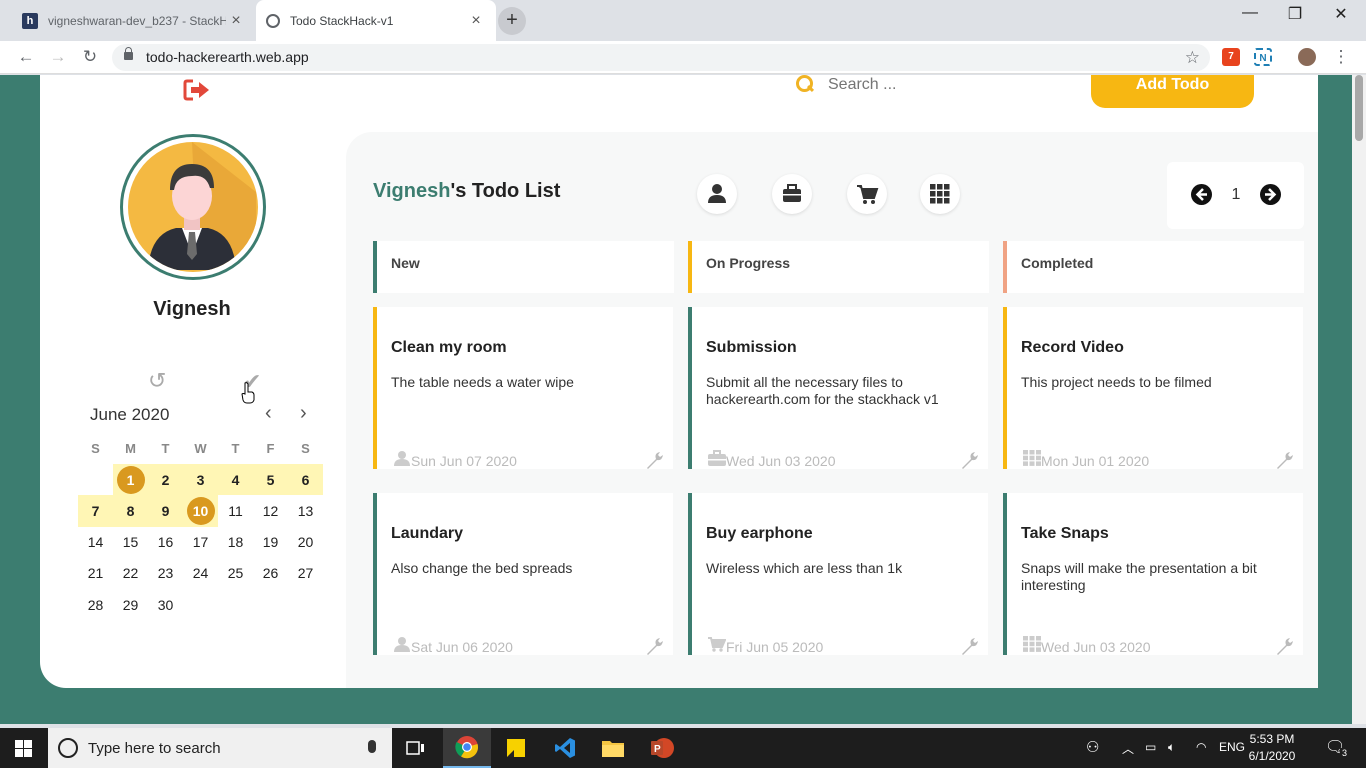 The width and height of the screenshot is (1366, 768). Describe the element at coordinates (197, 90) in the screenshot. I see `logout-icon` at that location.